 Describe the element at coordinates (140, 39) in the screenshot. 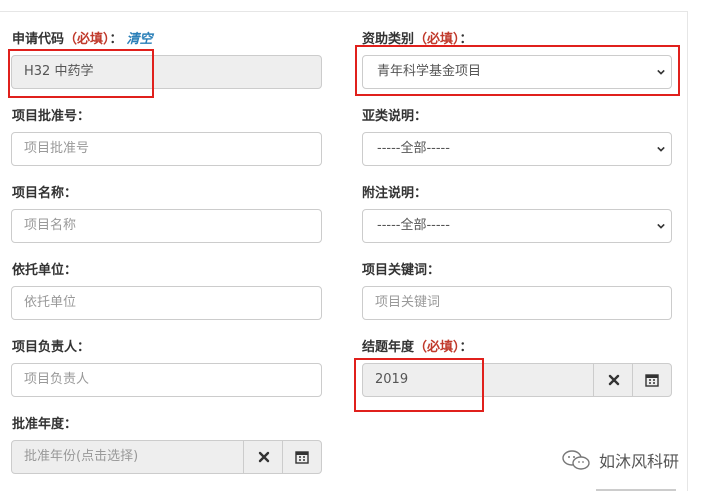

I see `clear-link: 清空` at that location.